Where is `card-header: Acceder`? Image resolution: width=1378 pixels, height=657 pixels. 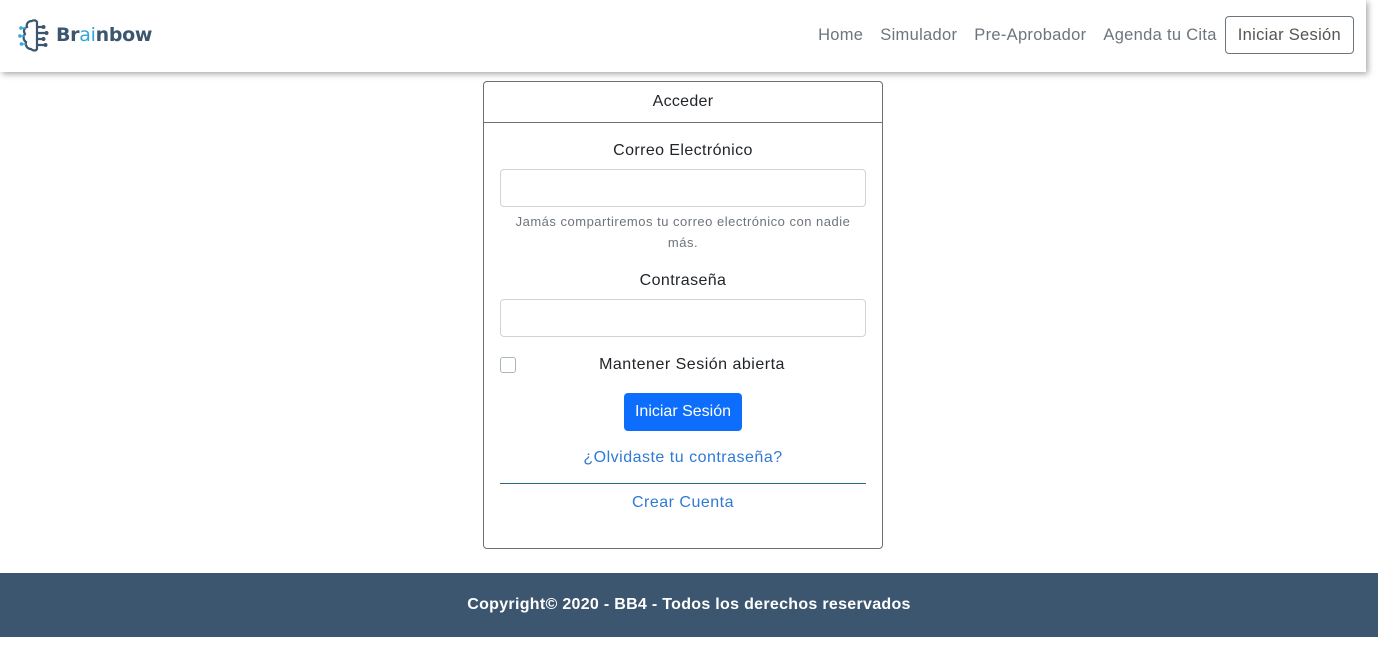 card-header: Acceder is located at coordinates (683, 102).